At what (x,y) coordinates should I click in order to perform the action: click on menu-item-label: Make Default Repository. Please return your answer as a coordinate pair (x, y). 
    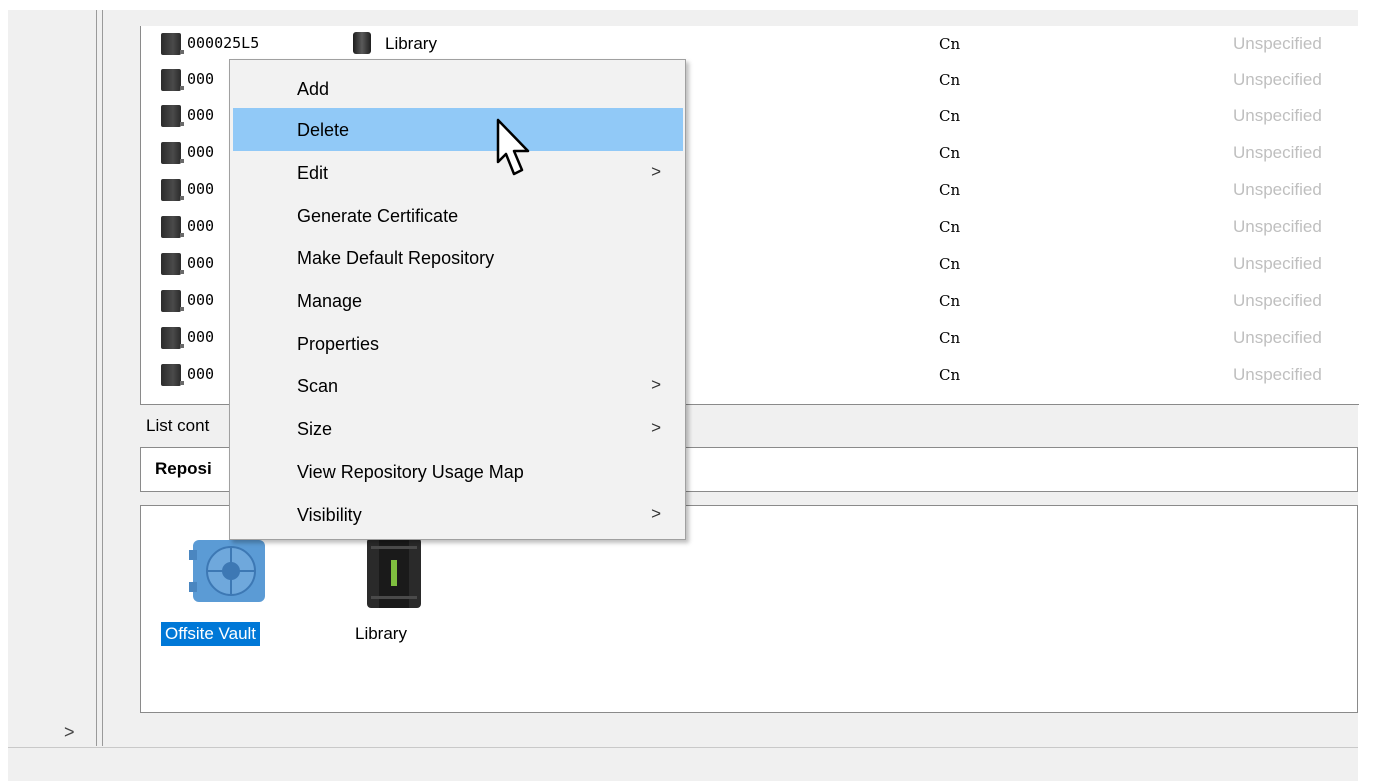
    Looking at the image, I should click on (396, 258).